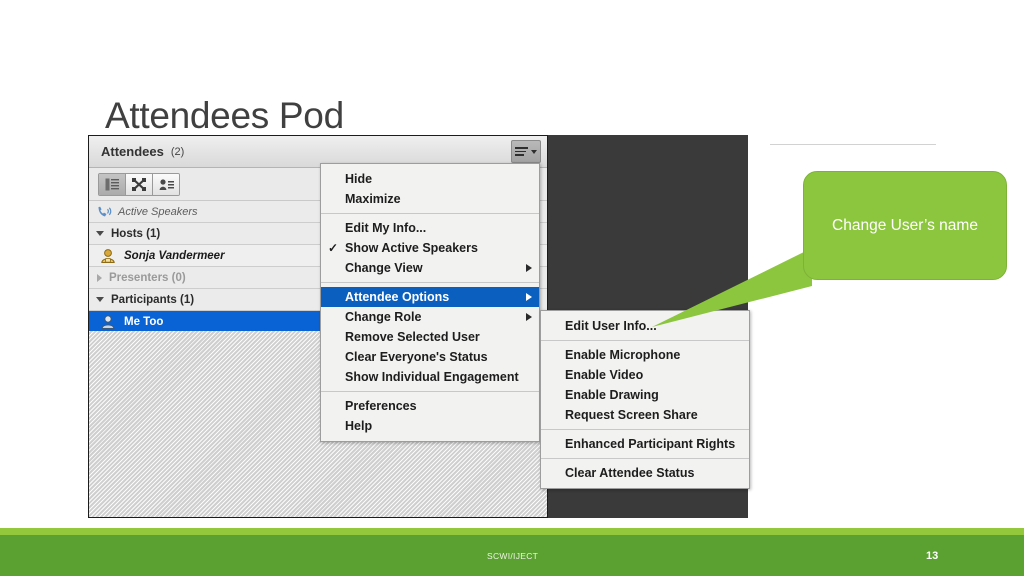 The height and width of the screenshot is (576, 1024). I want to click on host-avatar-icon, so click(108, 256).